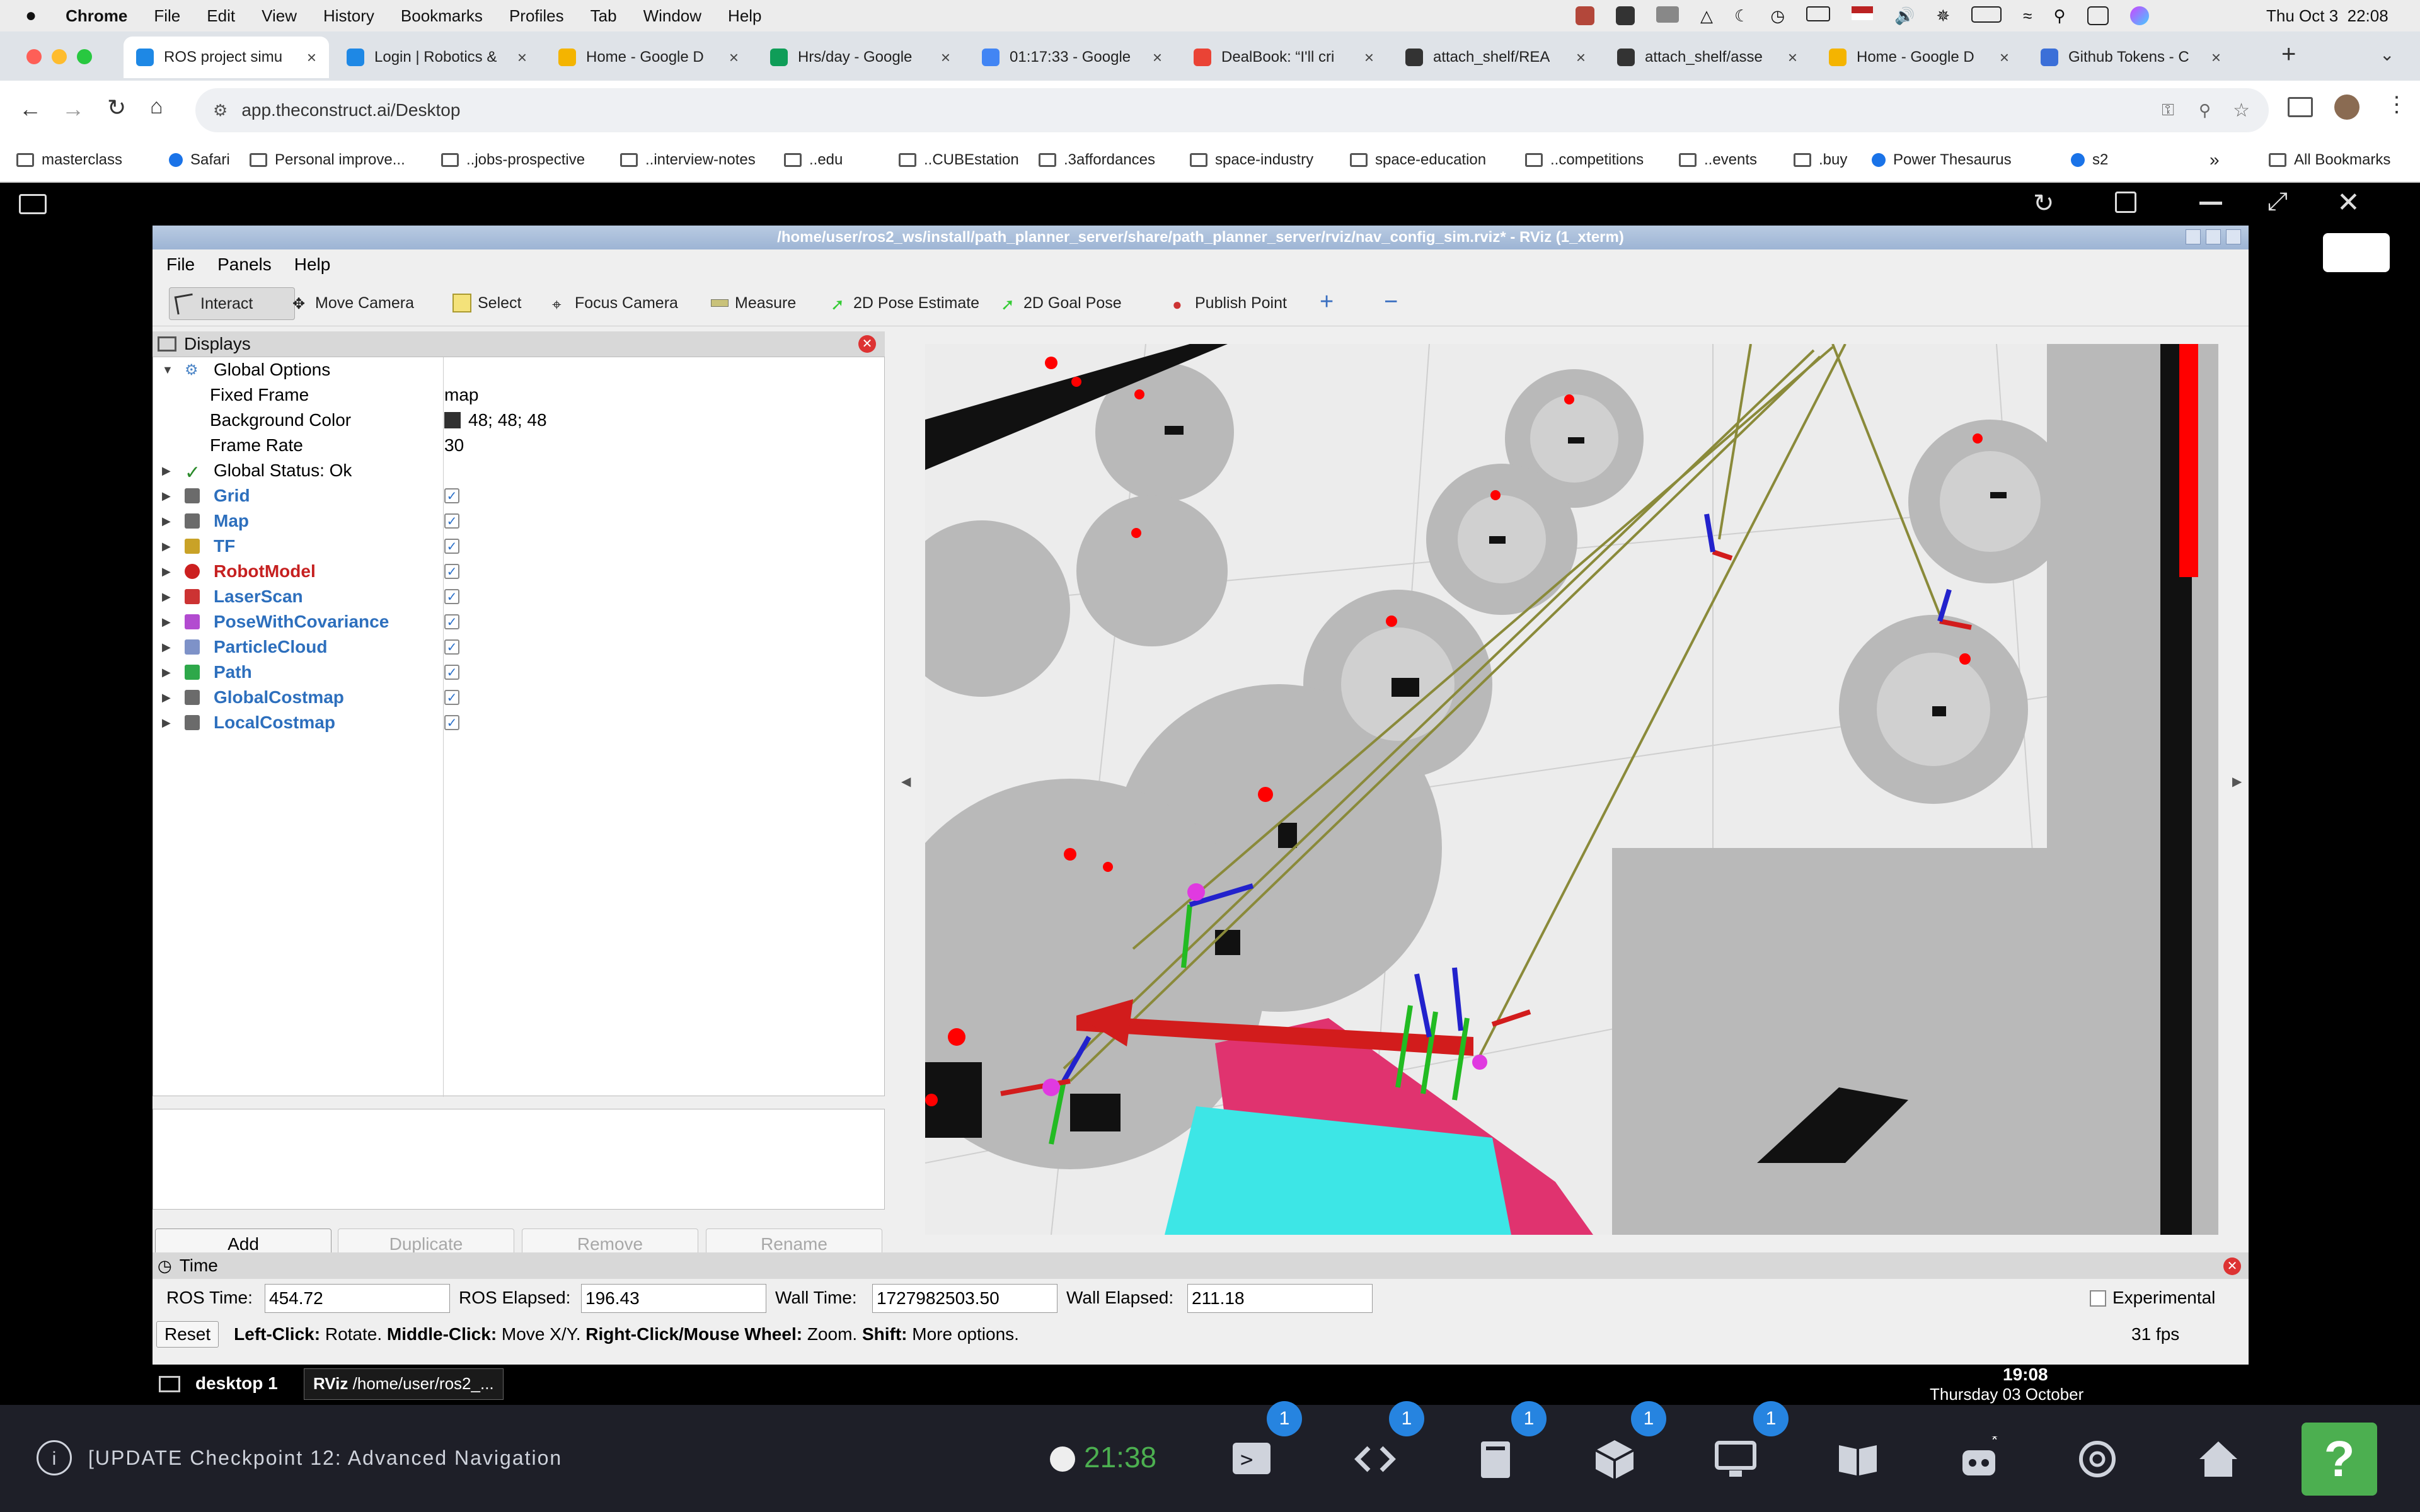 The width and height of the screenshot is (2420, 1512). I want to click on clock-icon: ◷, so click(1777, 16).